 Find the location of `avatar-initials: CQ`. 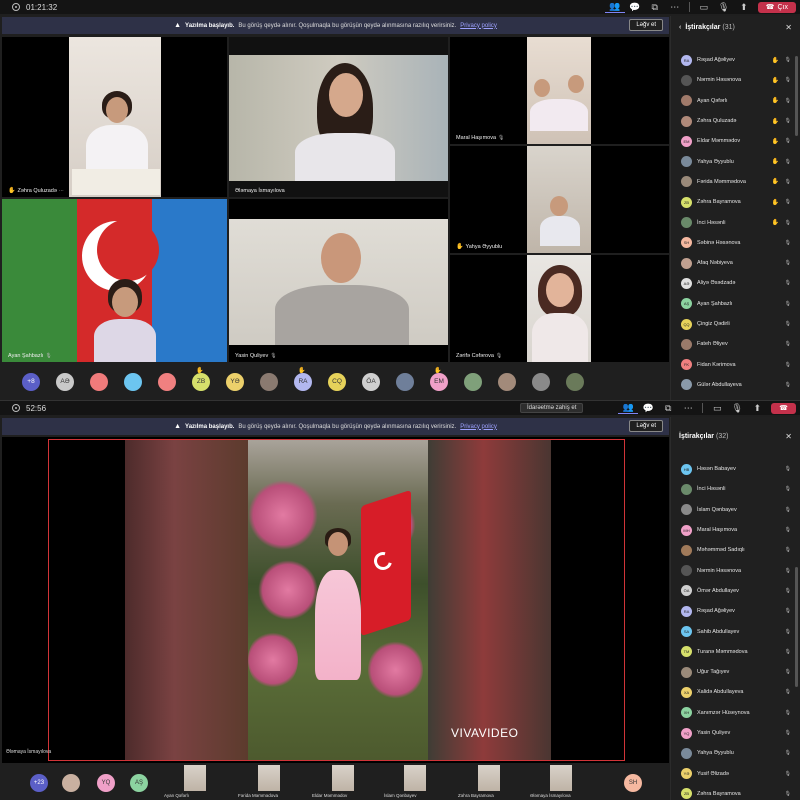

avatar-initials: CQ is located at coordinates (337, 381).